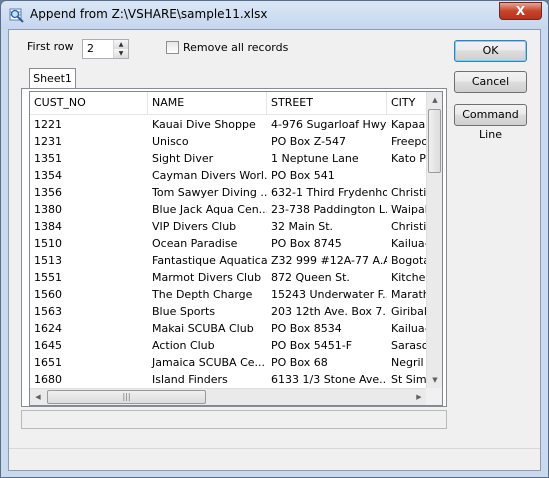  I want to click on horizontal-scroll-thumb: |||, so click(126, 397).